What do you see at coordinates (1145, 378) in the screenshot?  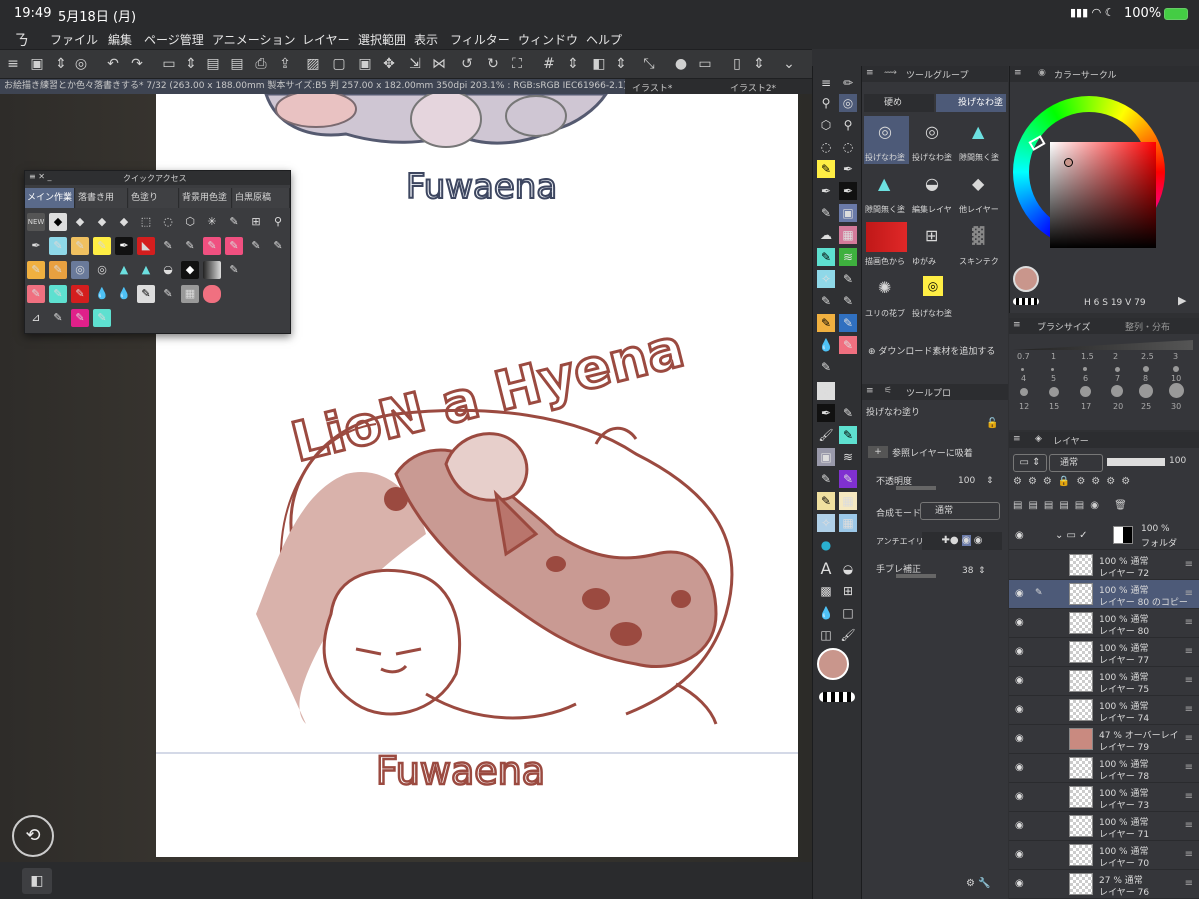 I see `size-label: 8` at bounding box center [1145, 378].